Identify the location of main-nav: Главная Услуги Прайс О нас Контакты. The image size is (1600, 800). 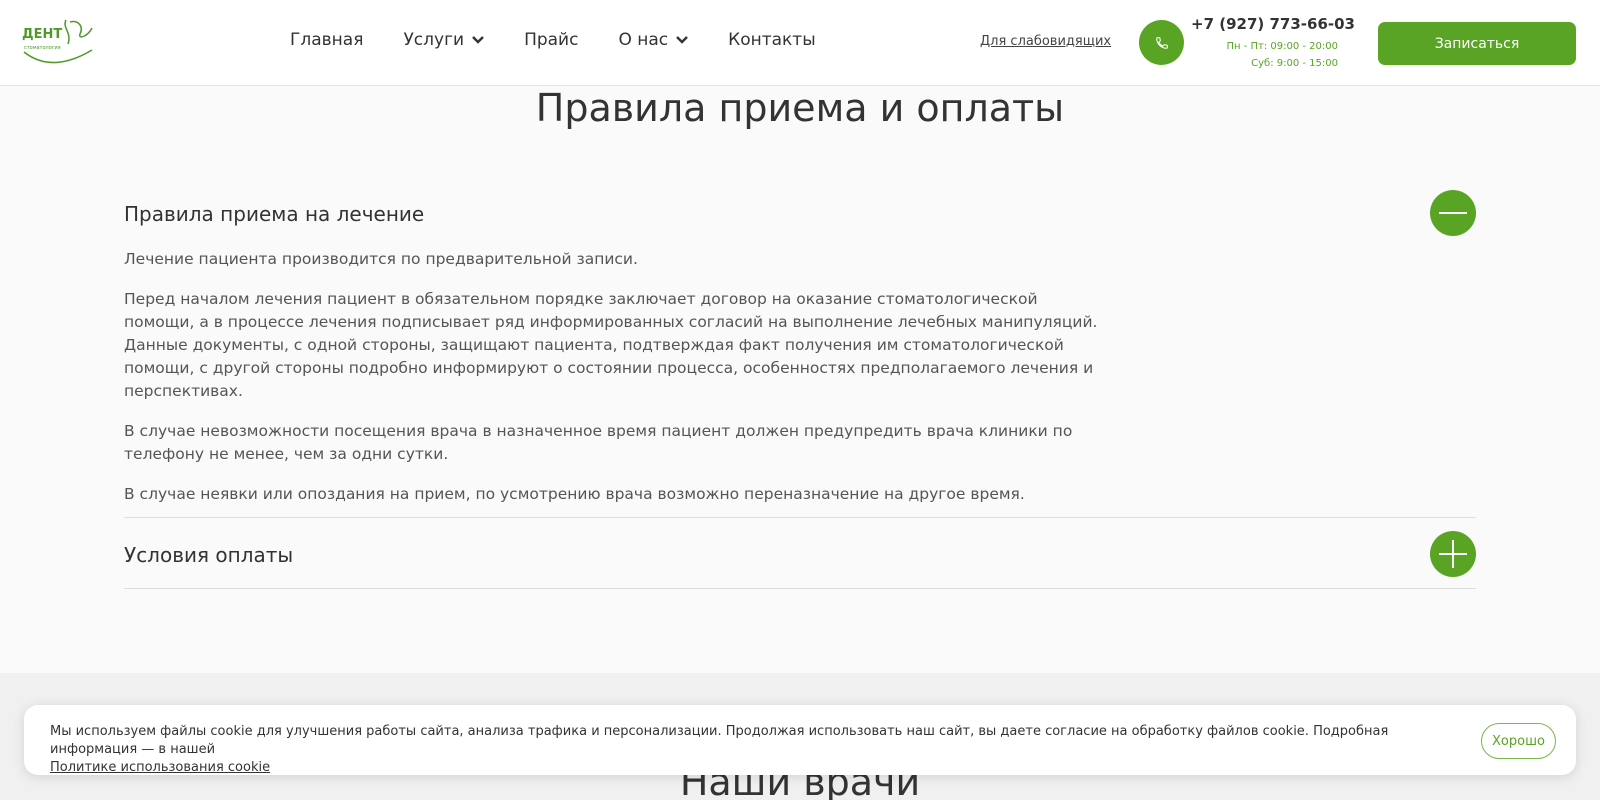
(573, 40).